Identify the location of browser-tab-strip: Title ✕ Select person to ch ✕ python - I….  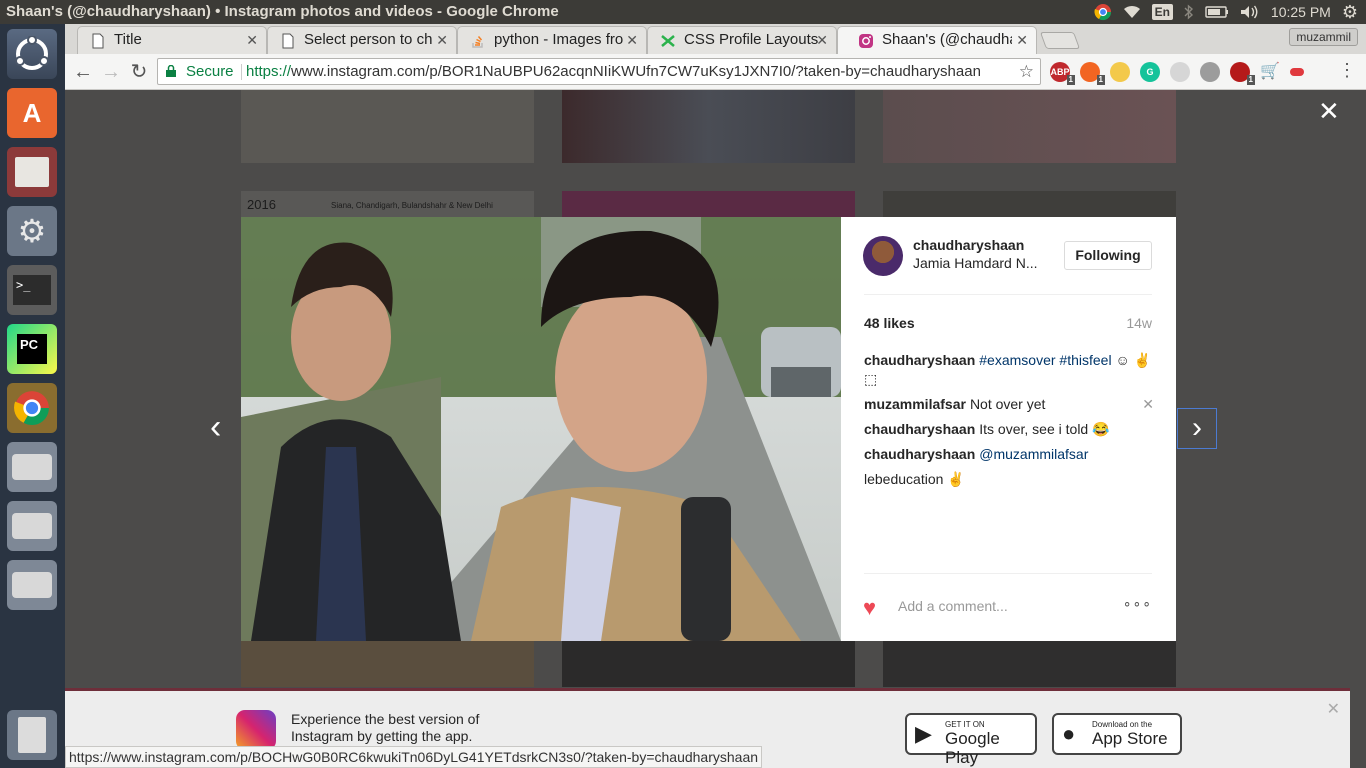
(715, 39).